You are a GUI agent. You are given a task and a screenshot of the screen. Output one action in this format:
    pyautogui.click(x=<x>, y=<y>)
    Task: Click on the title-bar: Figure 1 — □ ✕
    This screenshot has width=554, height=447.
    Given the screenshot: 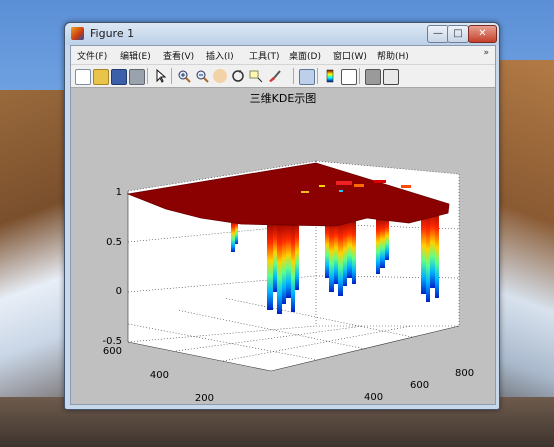 What is the action you would take?
    pyautogui.click(x=282, y=34)
    